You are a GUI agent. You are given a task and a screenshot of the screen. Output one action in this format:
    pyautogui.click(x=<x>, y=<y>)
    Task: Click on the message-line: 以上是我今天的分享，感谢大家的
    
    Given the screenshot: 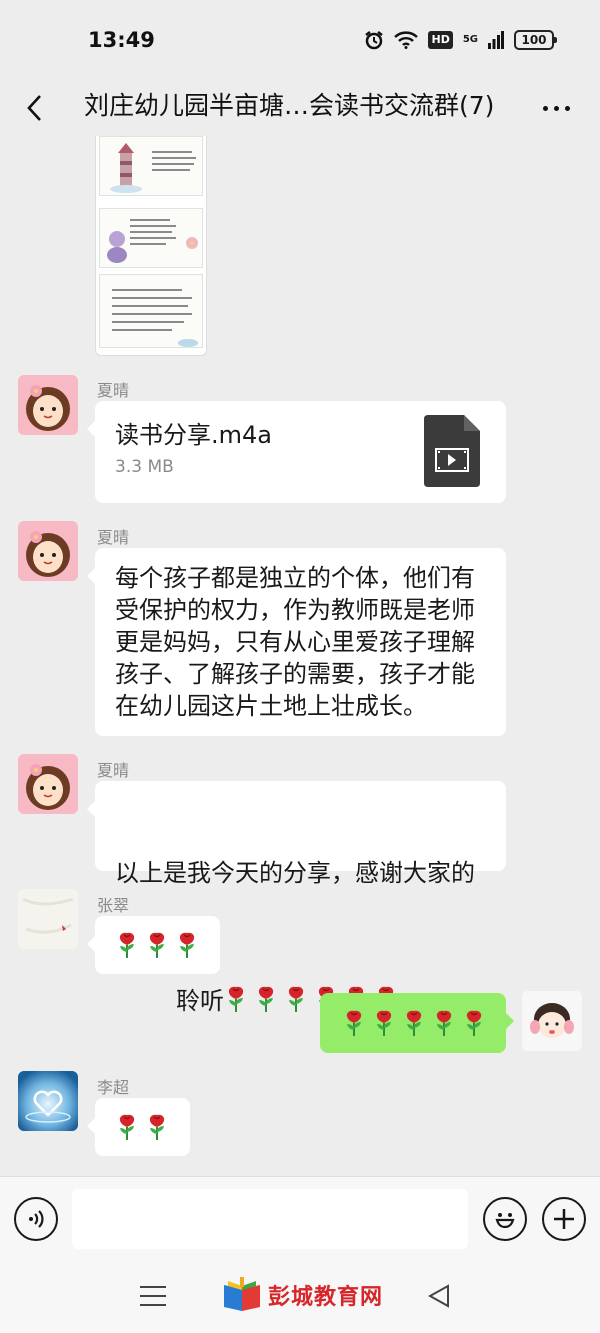 What is the action you would take?
    pyautogui.click(x=295, y=873)
    